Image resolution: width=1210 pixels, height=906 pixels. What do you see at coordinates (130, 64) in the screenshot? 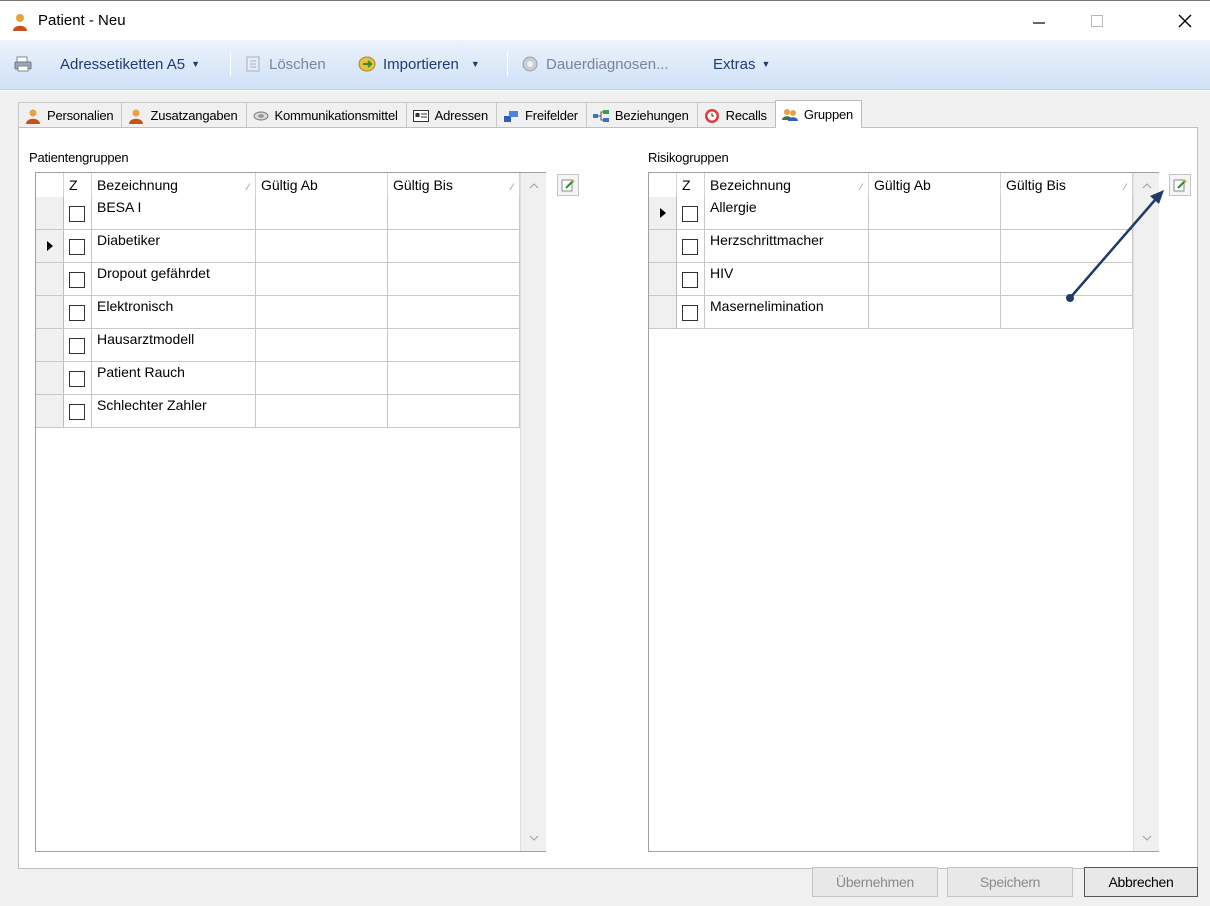
I see `address-labels-a5-button: Adressetiketten A5 ▼` at bounding box center [130, 64].